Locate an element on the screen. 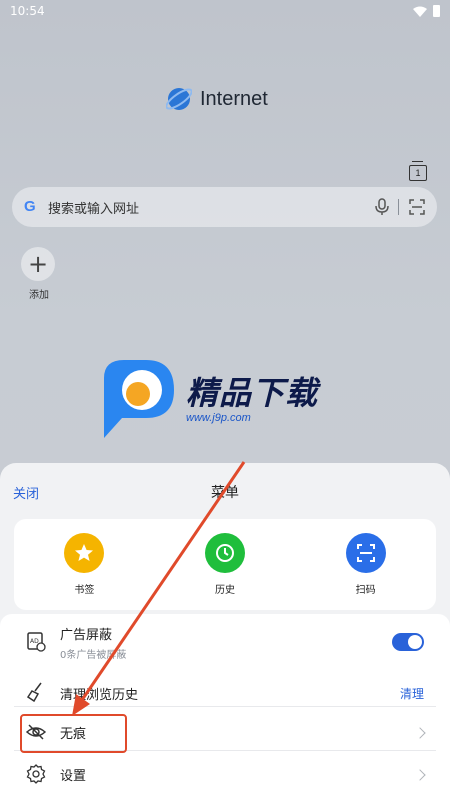 Image resolution: width=450 pixels, height=800 pixels. gear-icon is located at coordinates (36, 774).